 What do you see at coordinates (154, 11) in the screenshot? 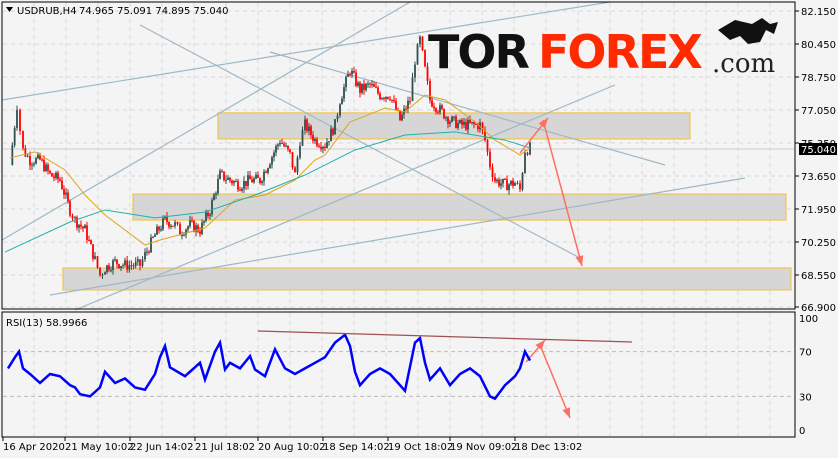
I see `ohlc-values: 74.965 75.091 74.895 75.040` at bounding box center [154, 11].